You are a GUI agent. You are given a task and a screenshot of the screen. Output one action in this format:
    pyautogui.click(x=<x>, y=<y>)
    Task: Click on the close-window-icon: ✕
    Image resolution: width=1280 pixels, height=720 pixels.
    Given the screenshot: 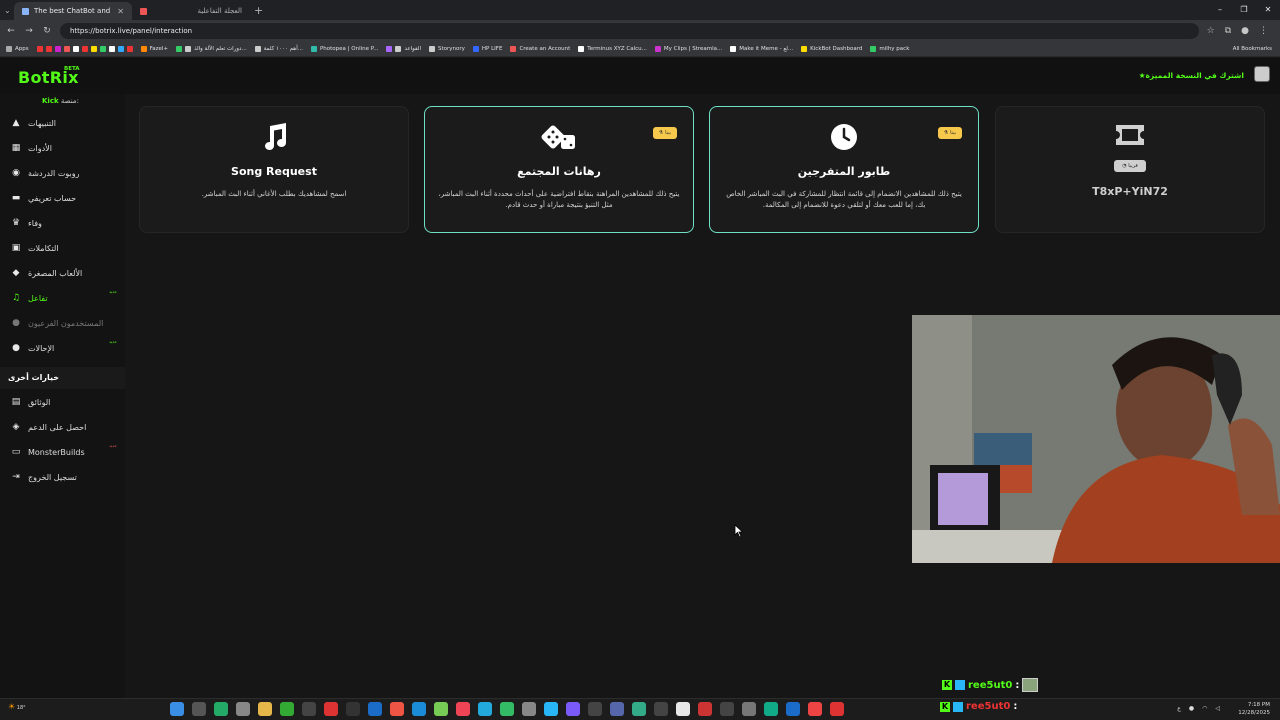 What is the action you would take?
    pyautogui.click(x=1268, y=10)
    